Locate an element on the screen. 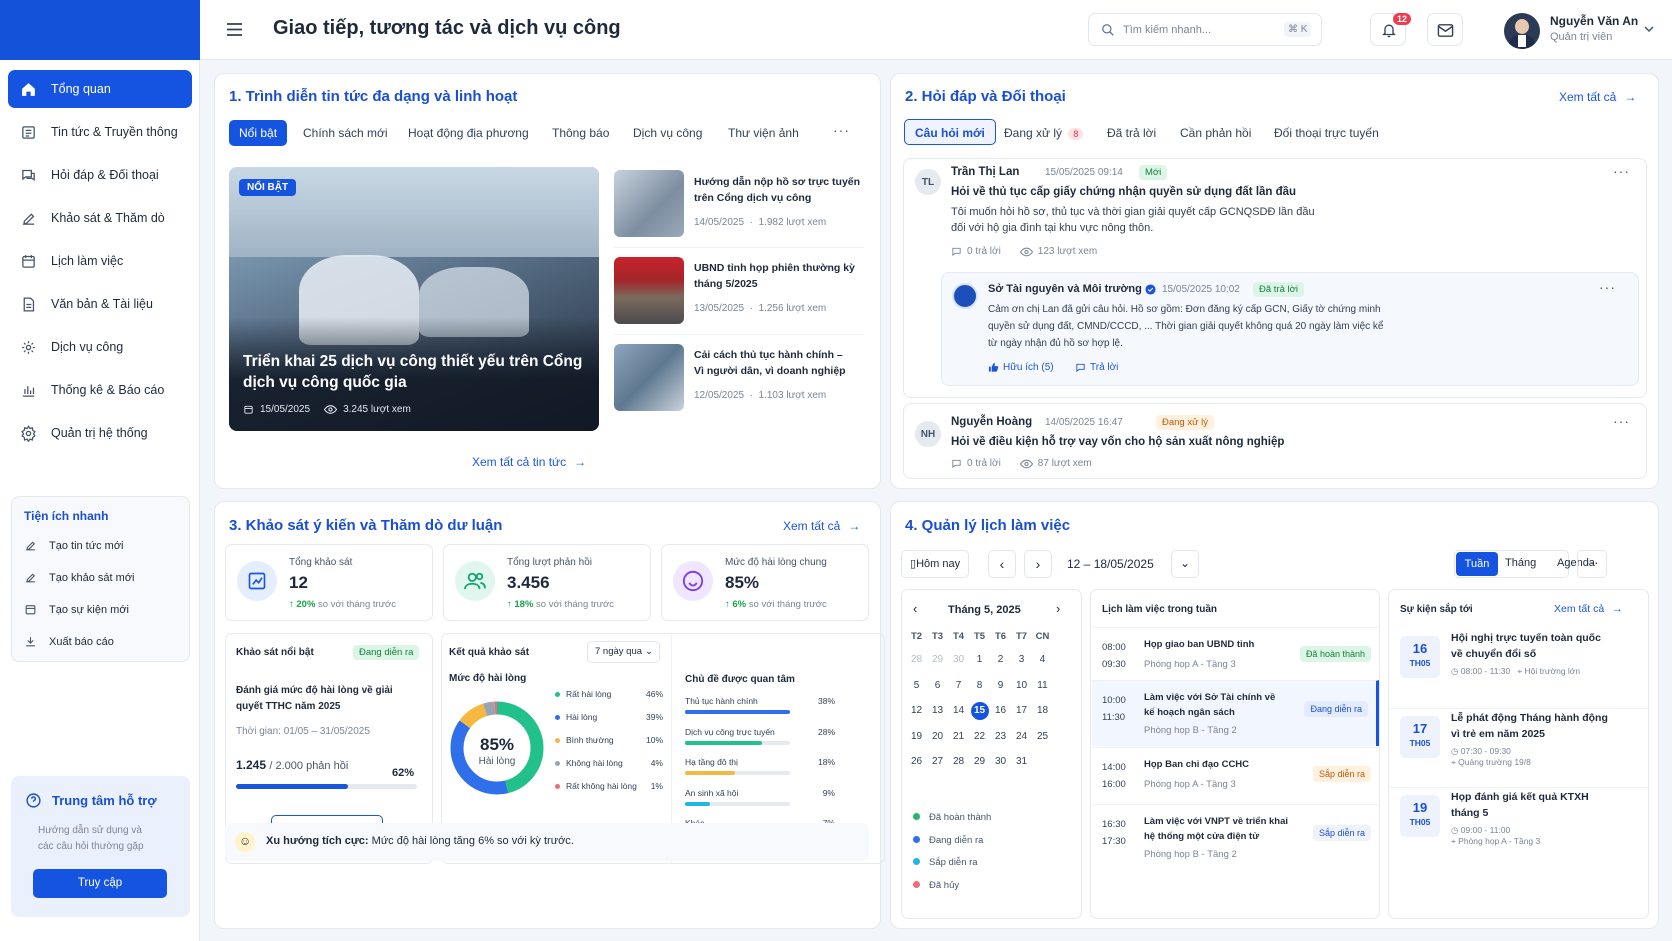 Image resolution: width=1672 pixels, height=941 pixels. range-dropdown: ⌄ is located at coordinates (1185, 564).